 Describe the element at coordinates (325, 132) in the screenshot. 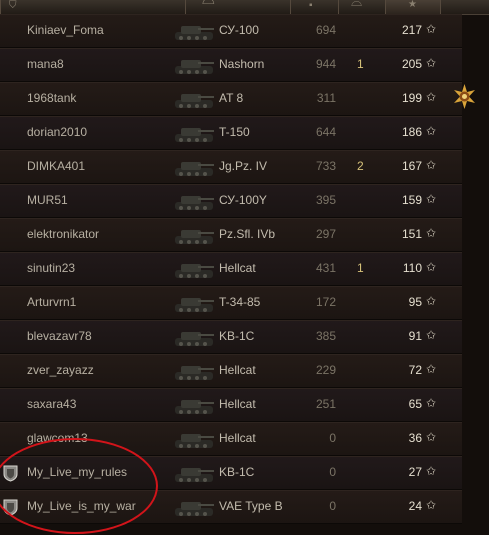

I see `damage-value: 644` at that location.